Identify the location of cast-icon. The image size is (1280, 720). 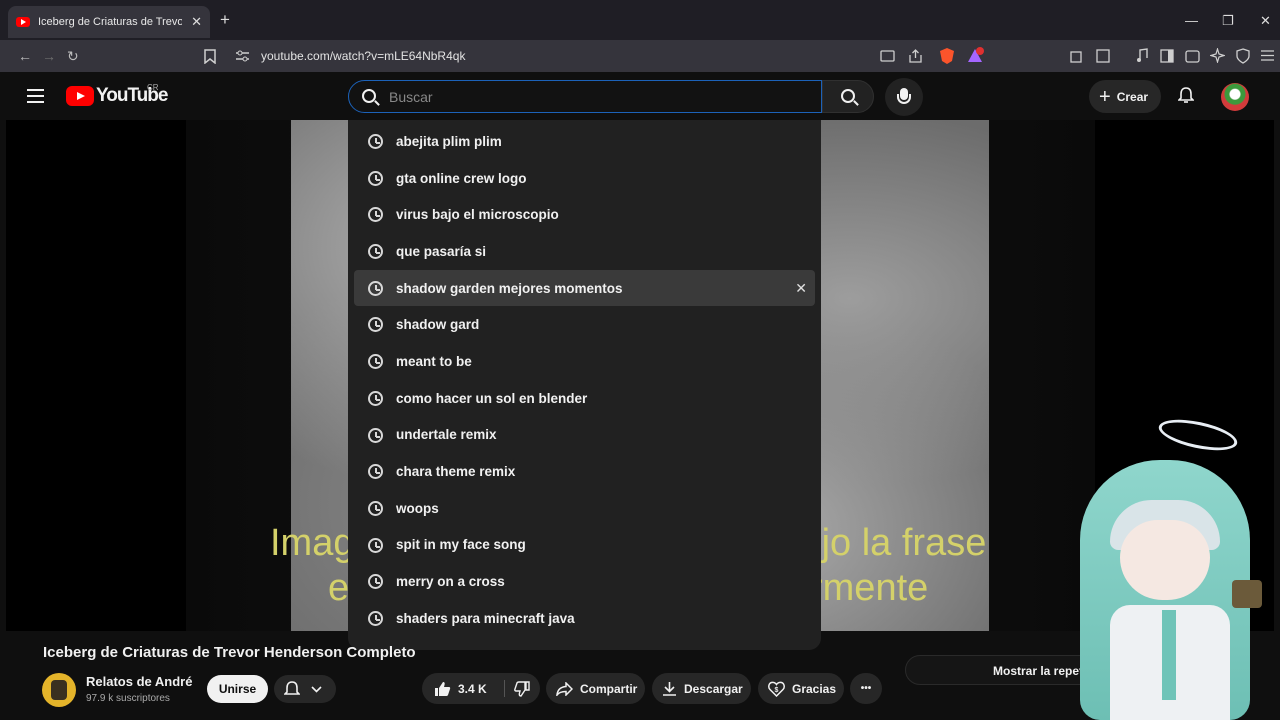
(887, 56).